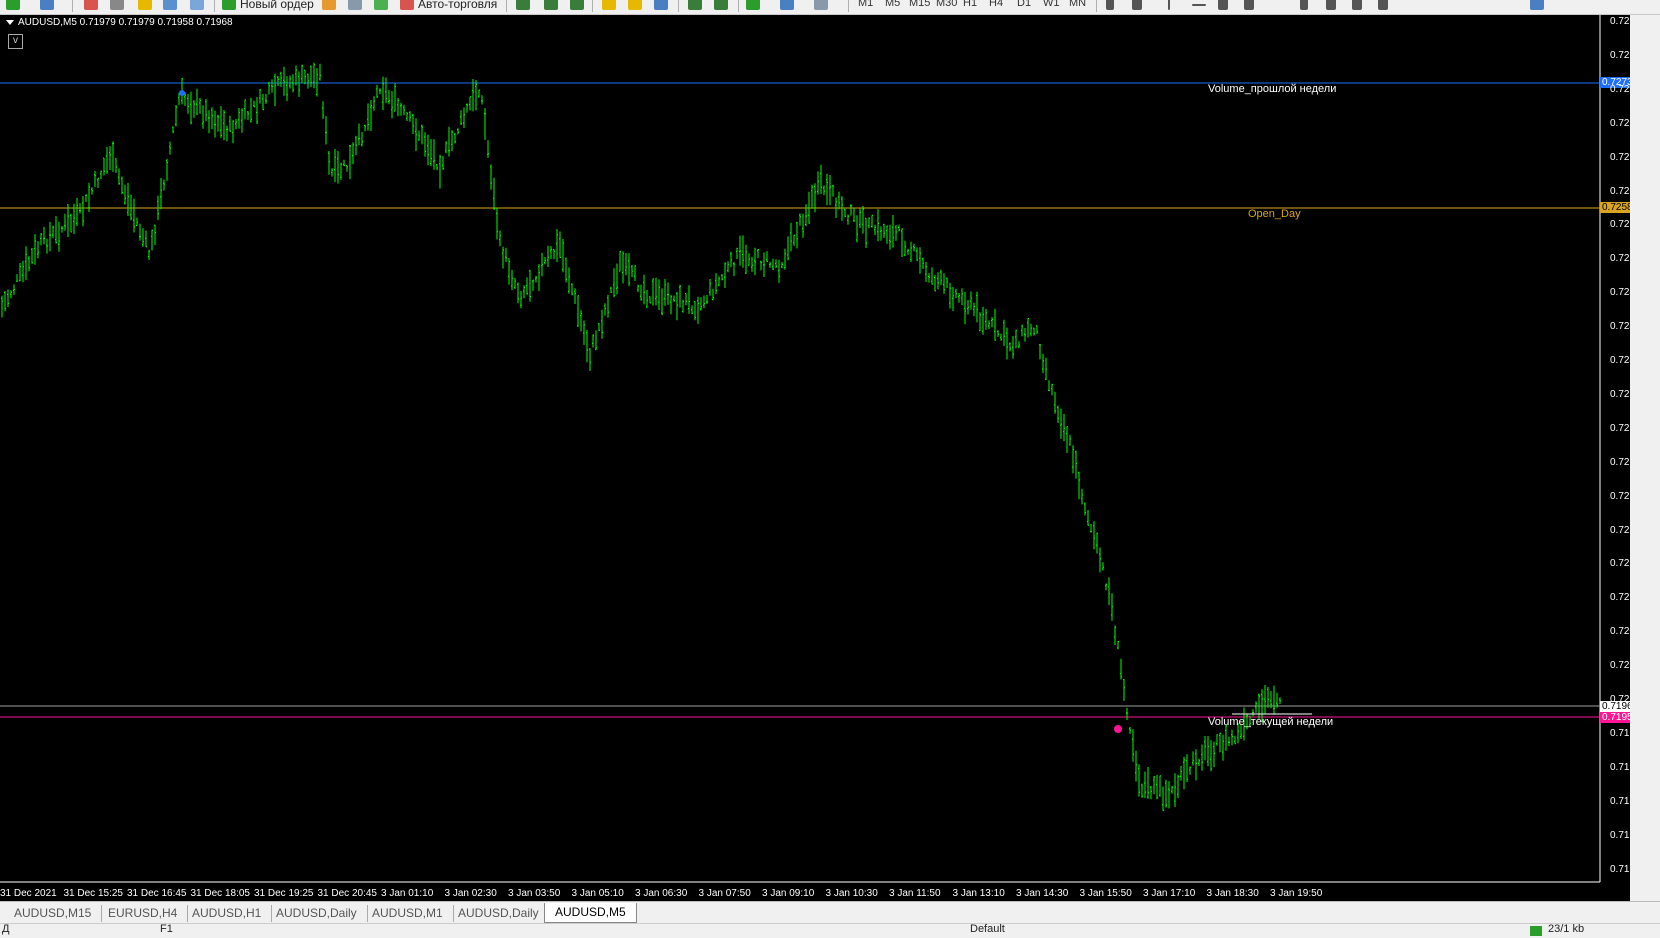 The height and width of the screenshot is (938, 1660). I want to click on arrows-icon, so click(1357, 5).